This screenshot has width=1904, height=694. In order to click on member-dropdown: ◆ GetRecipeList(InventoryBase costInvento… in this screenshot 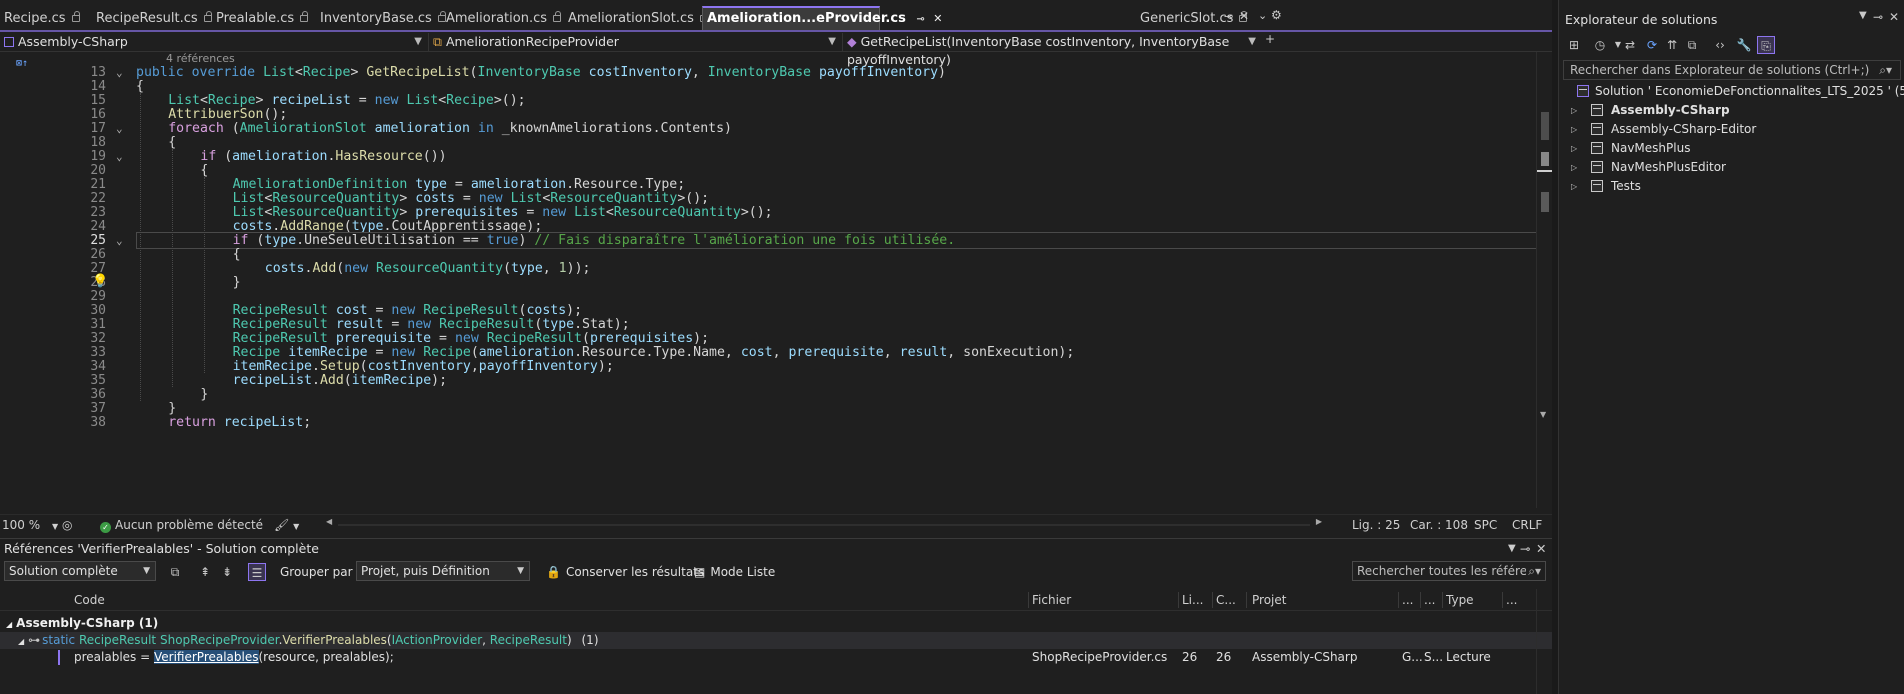, I will do `click(1052, 50)`.